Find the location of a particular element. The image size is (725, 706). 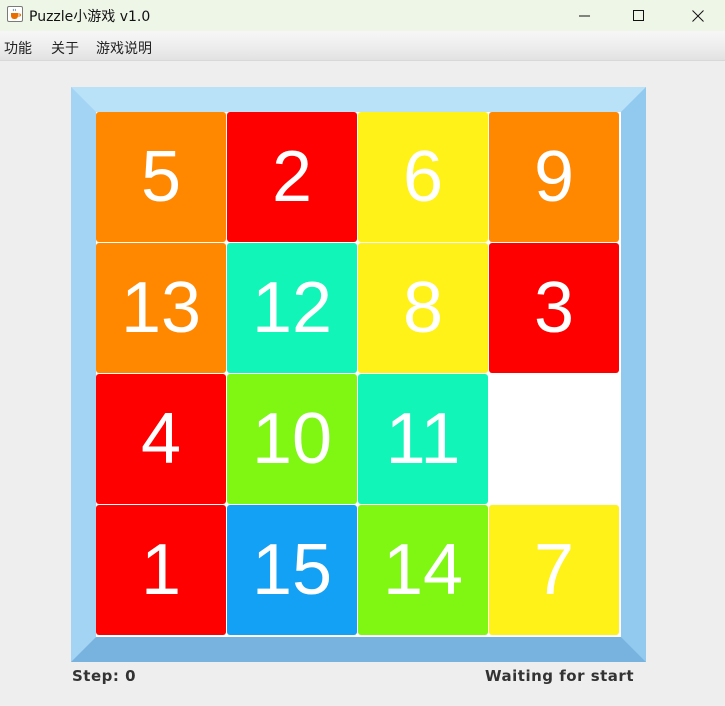

puzzle-tile: 13 is located at coordinates (161, 308).